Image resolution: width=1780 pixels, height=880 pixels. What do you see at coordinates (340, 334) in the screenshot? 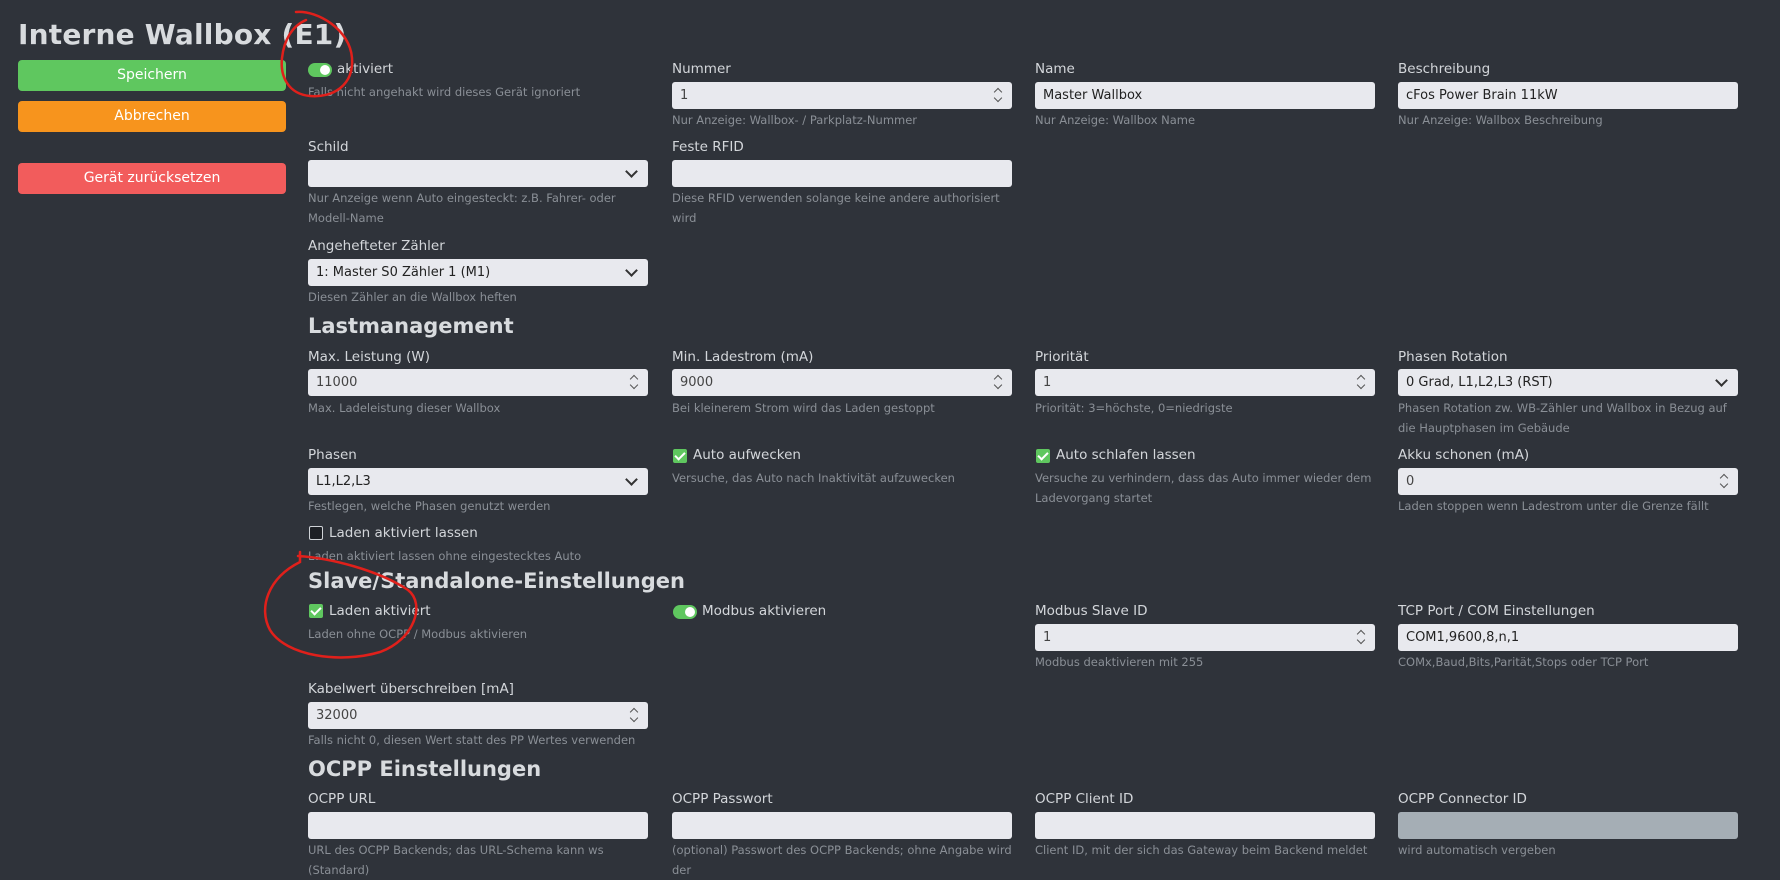
I see `annotation-overlay` at bounding box center [340, 334].